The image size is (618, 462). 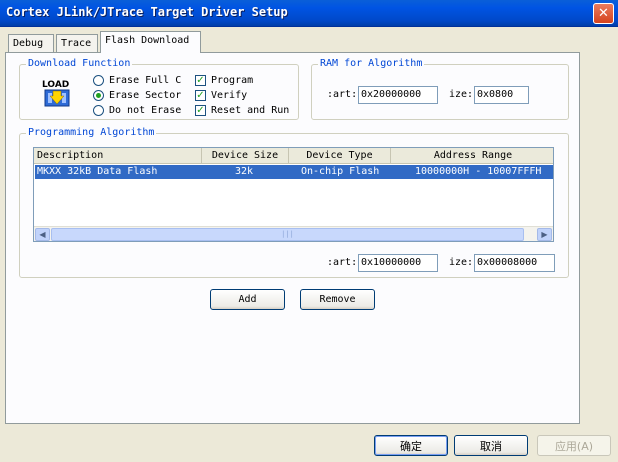 I want to click on window-title: Cortex JLink/JTrace Target Driver Setup, so click(x=147, y=12).